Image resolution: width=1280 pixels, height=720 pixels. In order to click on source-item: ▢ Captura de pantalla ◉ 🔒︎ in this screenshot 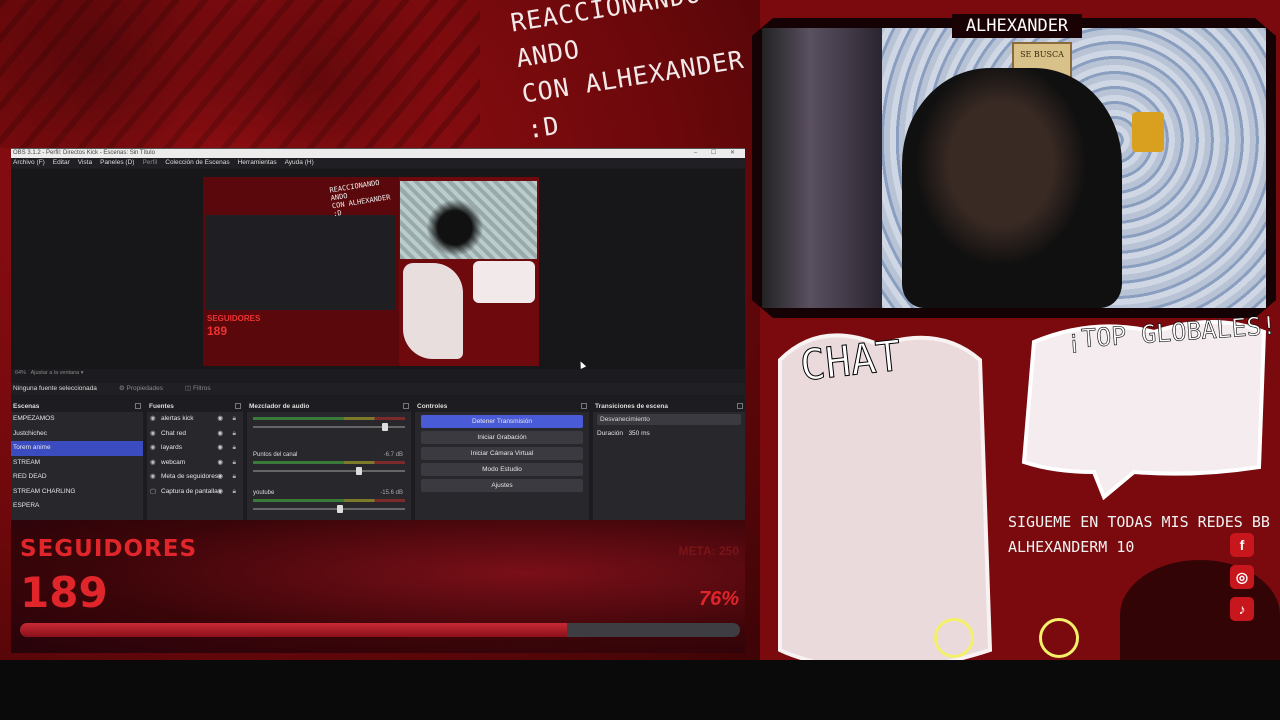, I will do `click(195, 492)`.